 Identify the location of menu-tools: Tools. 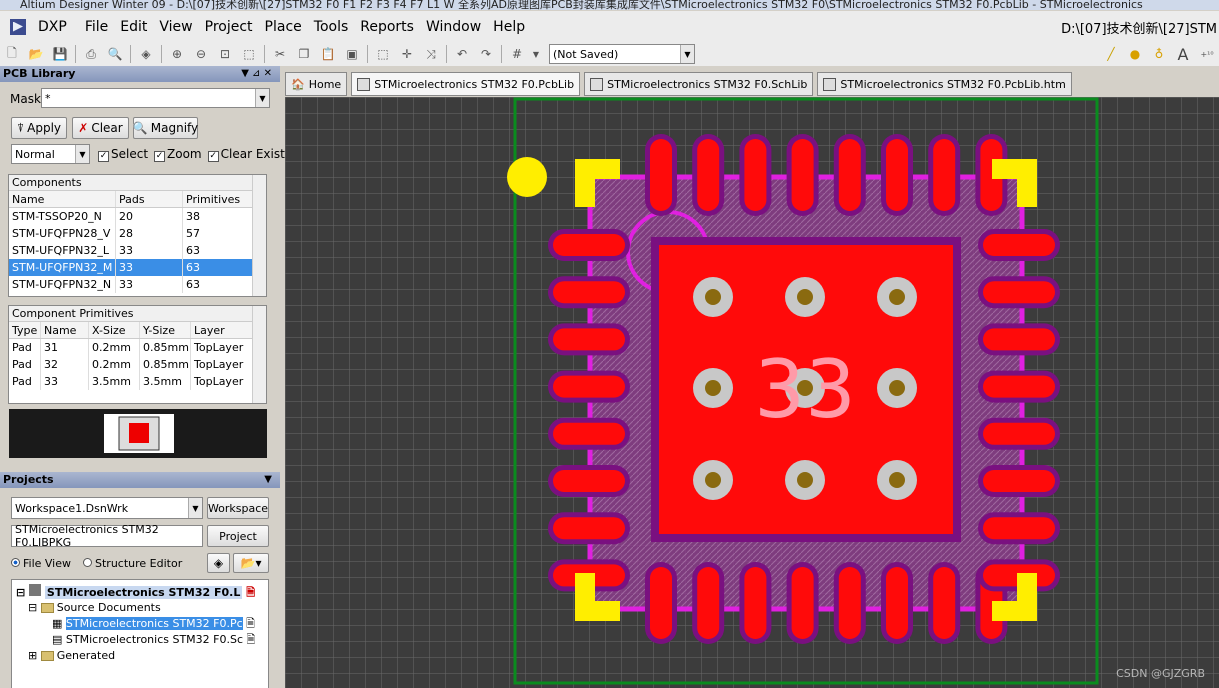
(331, 27).